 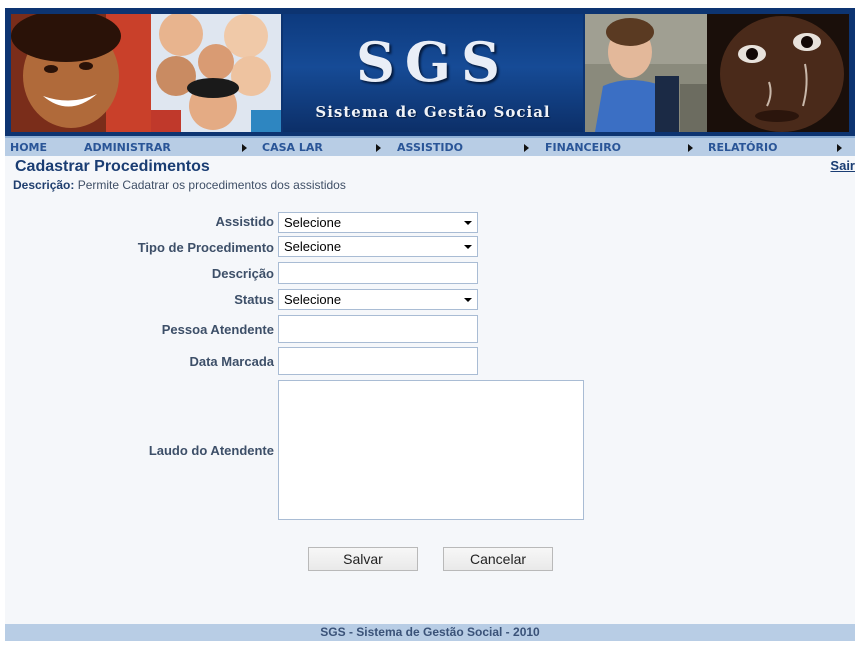 What do you see at coordinates (292, 148) in the screenshot?
I see `nav-item-casa-lar: CASA LAR` at bounding box center [292, 148].